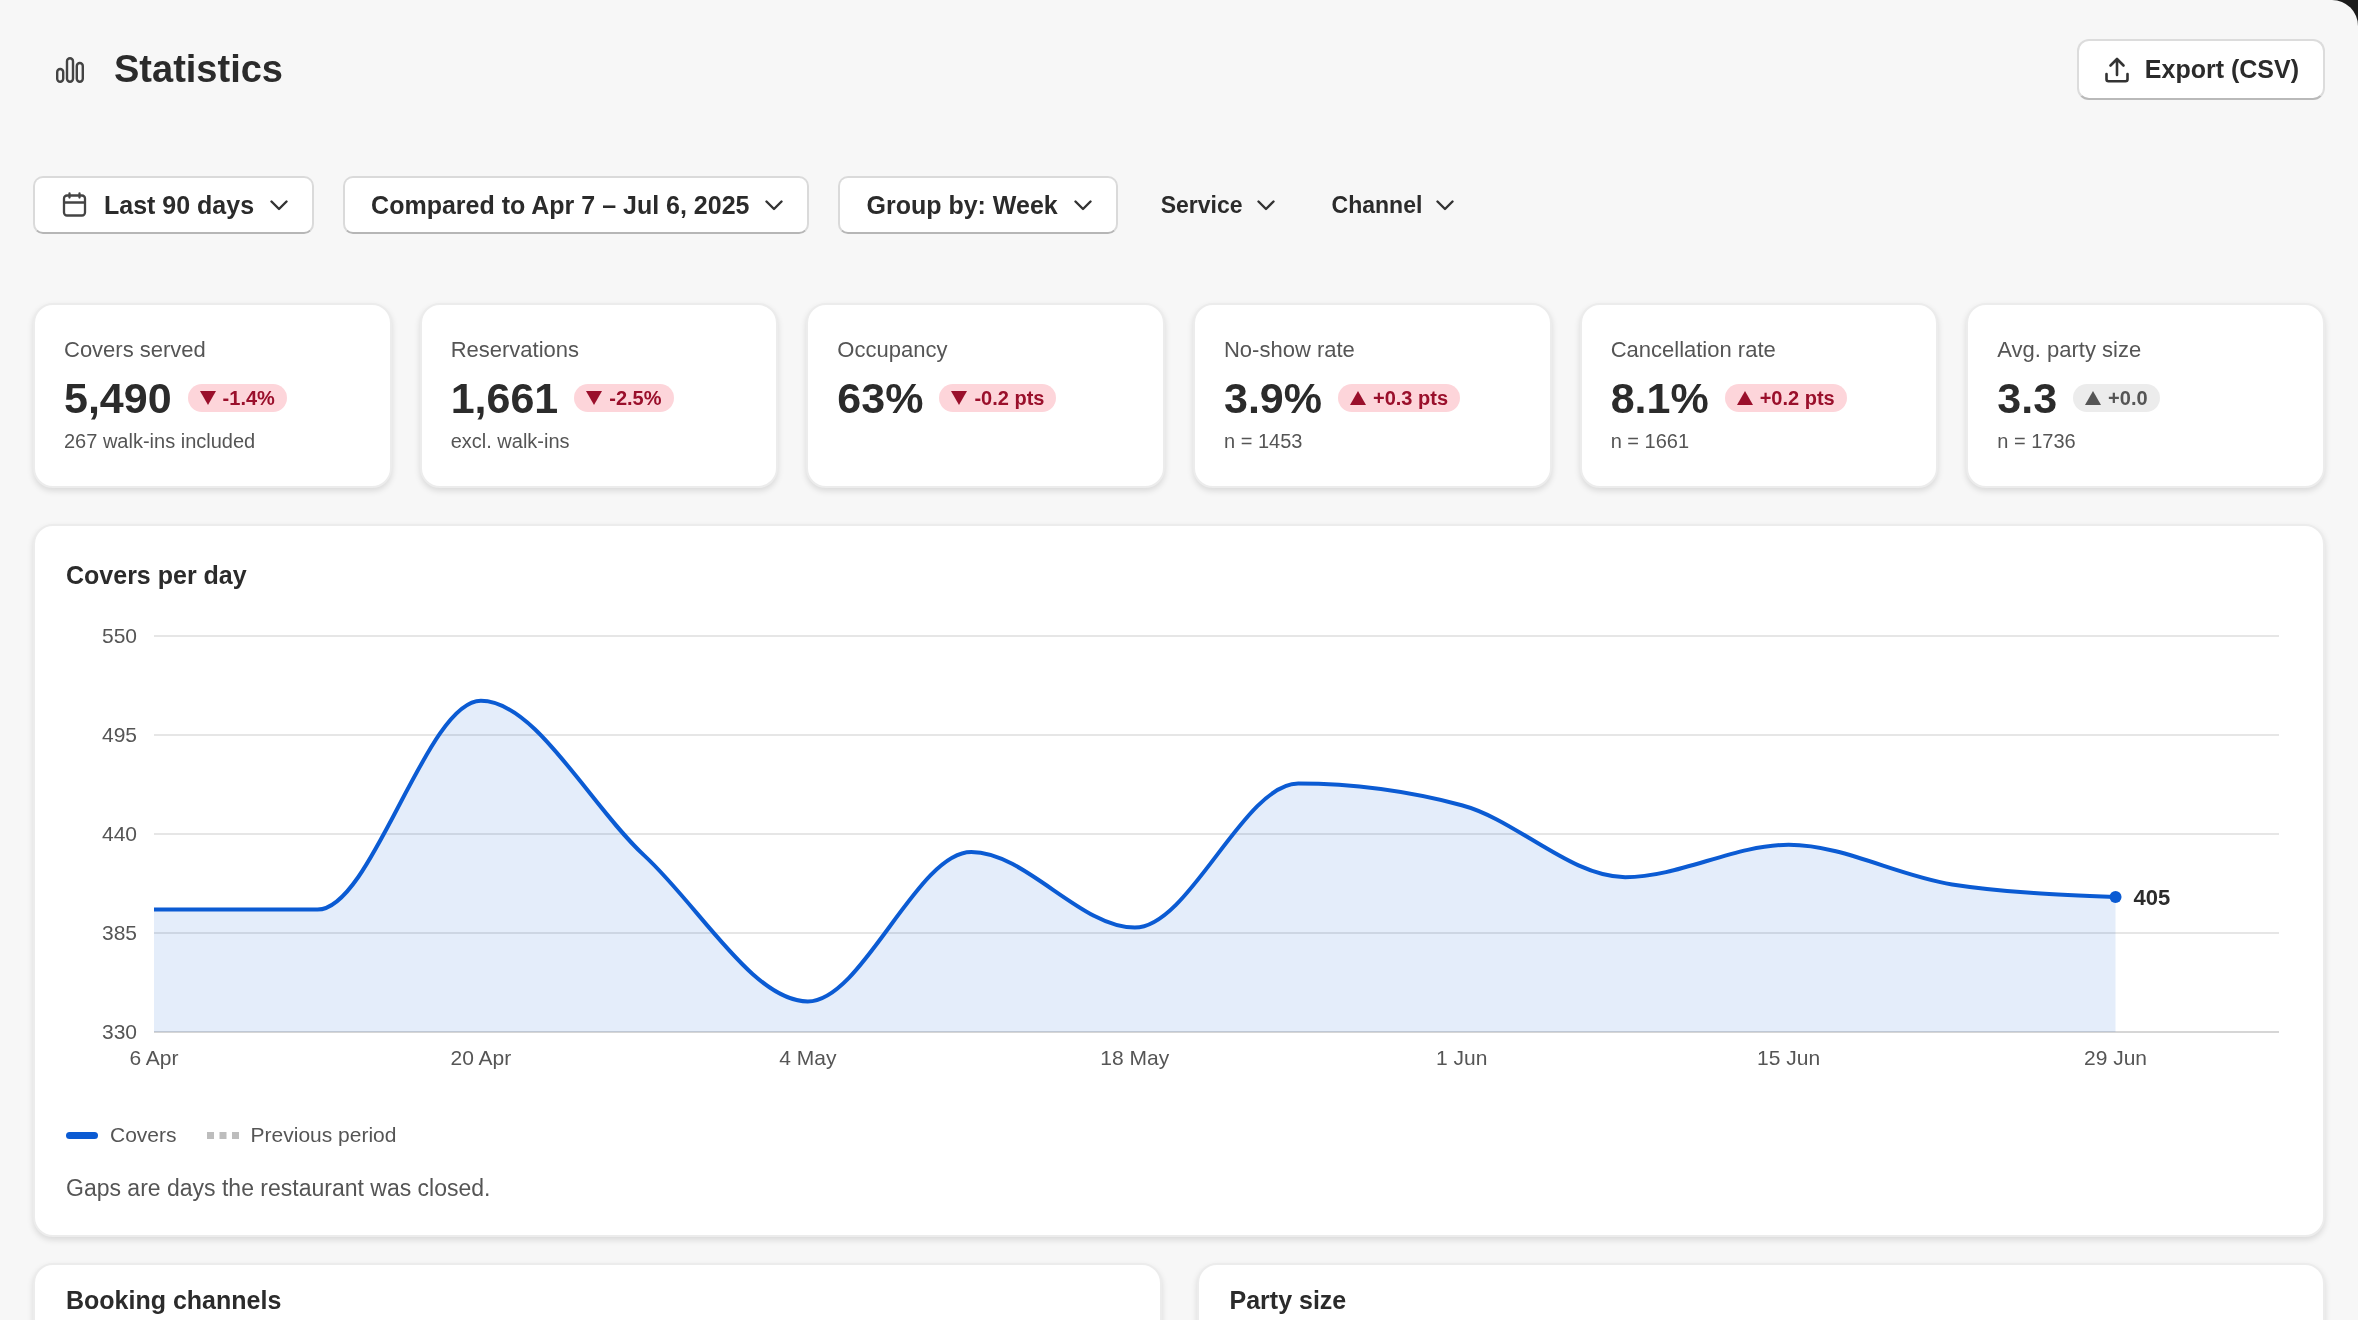 Image resolution: width=2358 pixels, height=1320 pixels. What do you see at coordinates (1797, 398) in the screenshot?
I see `change-value: +0.2 pts` at bounding box center [1797, 398].